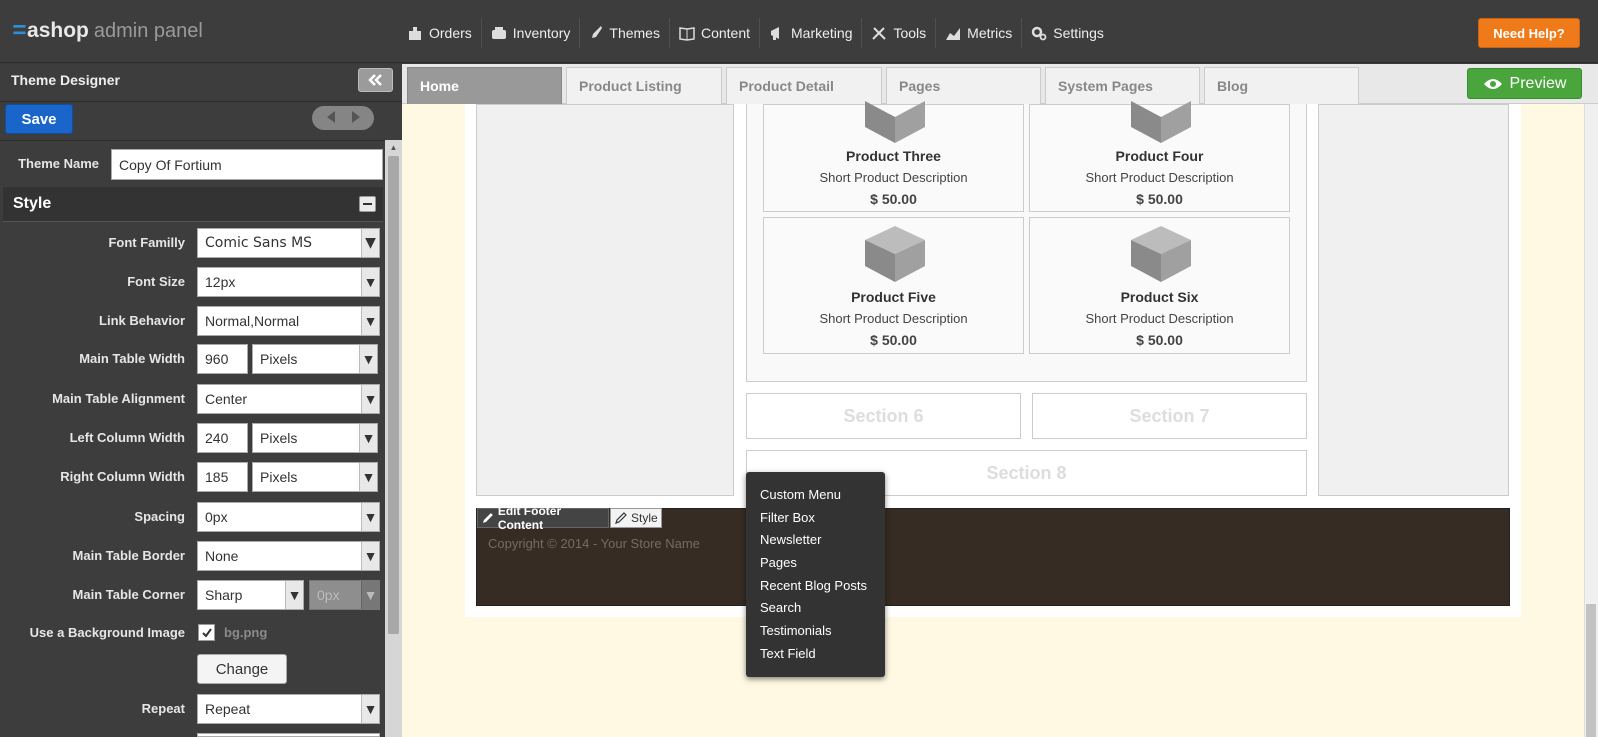 The image size is (1598, 737). What do you see at coordinates (375, 80) in the screenshot?
I see `collapse-sidebar-button` at bounding box center [375, 80].